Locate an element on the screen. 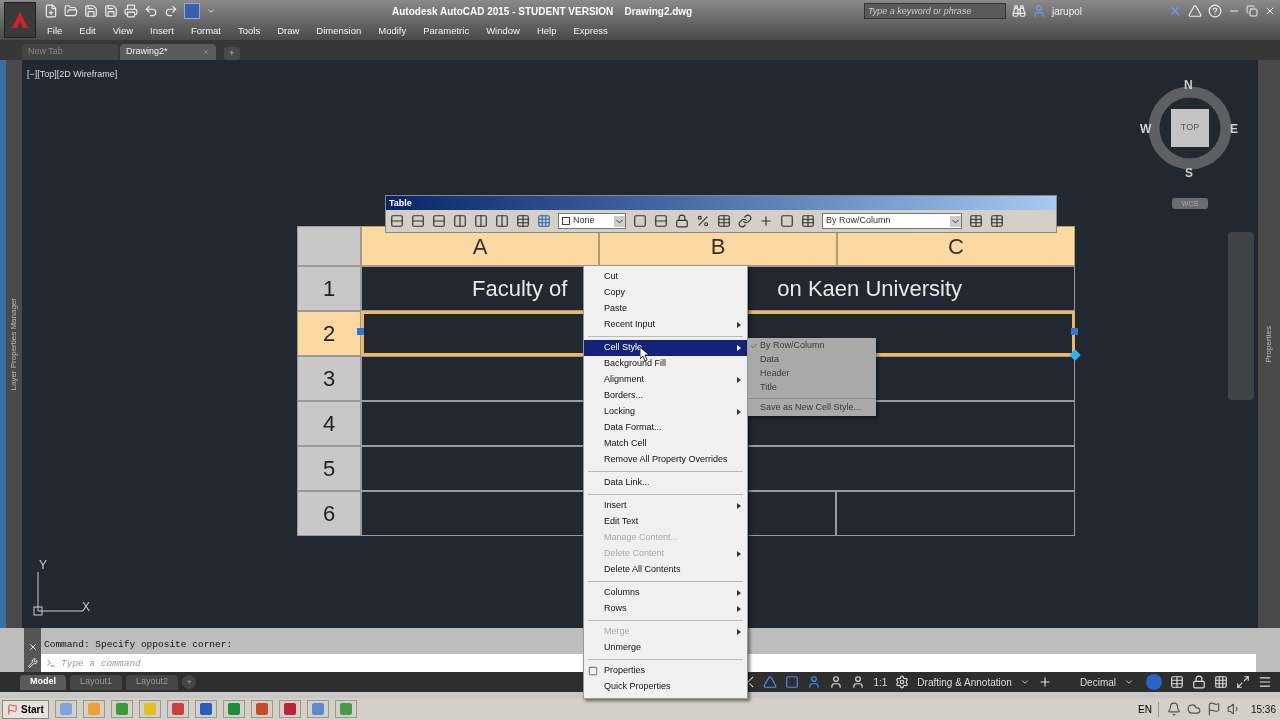 The height and width of the screenshot is (720, 1280). compass-letter: W is located at coordinates (1146, 129).